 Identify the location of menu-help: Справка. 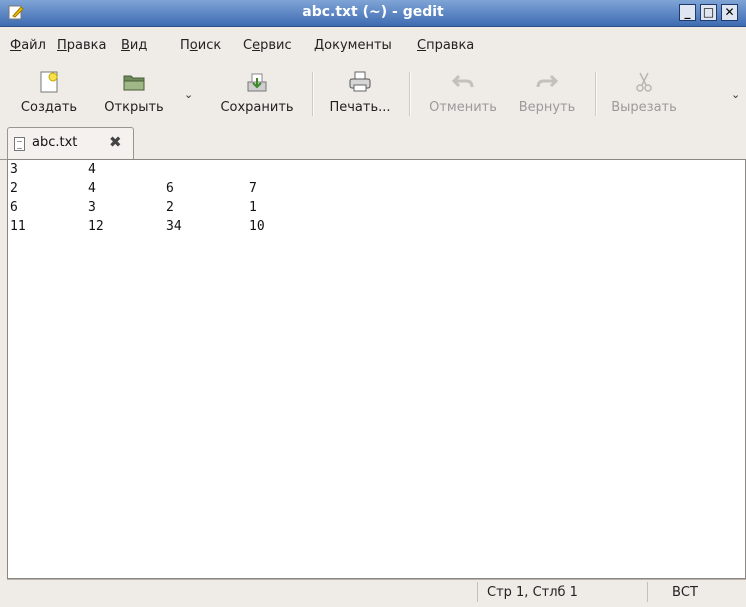
(445, 45).